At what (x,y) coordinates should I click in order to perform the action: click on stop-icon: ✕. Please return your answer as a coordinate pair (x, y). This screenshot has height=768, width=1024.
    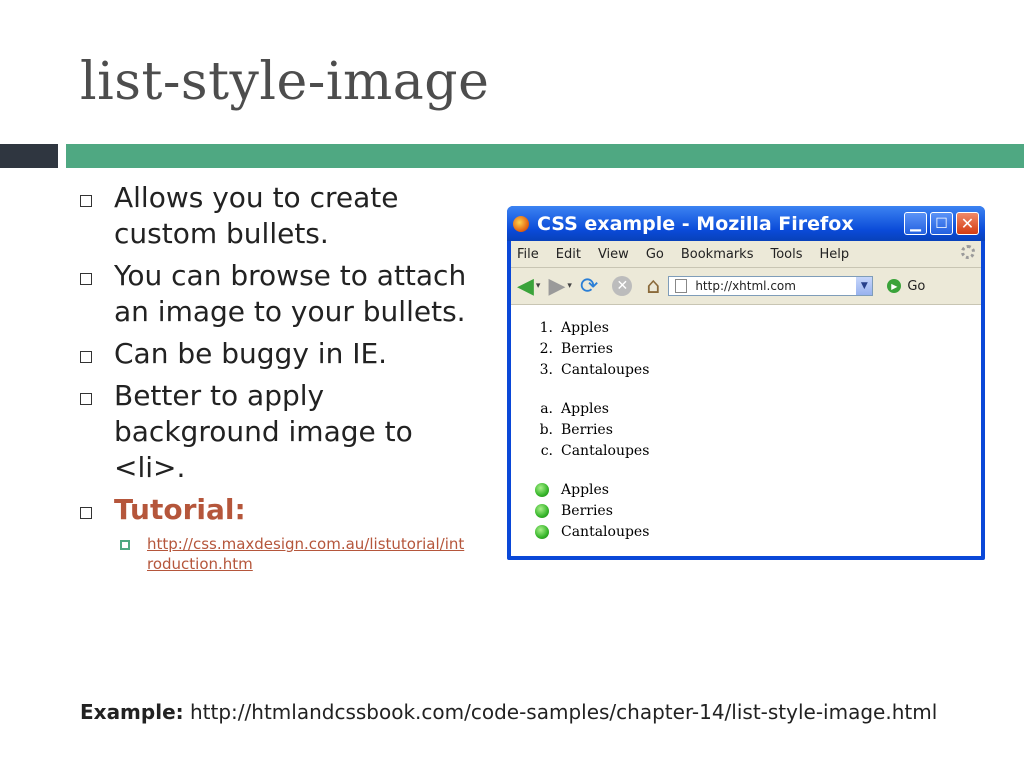
    Looking at the image, I should click on (622, 286).